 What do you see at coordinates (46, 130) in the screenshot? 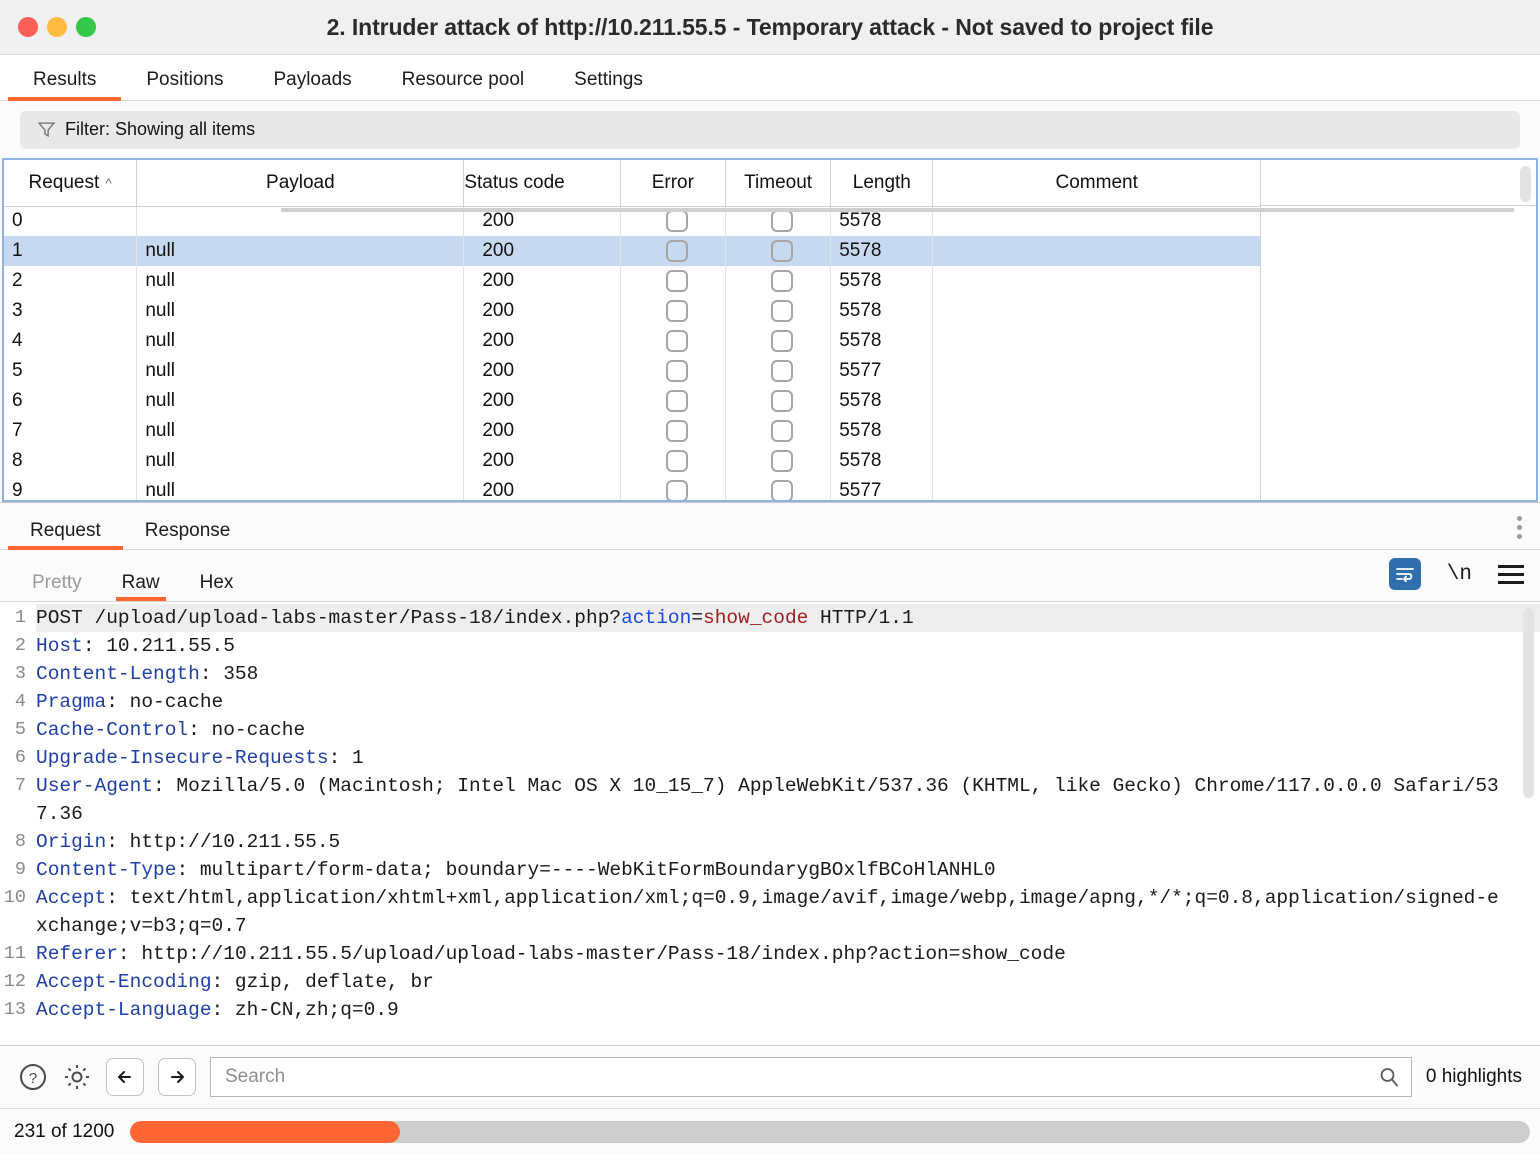
I see `funnel-icon` at bounding box center [46, 130].